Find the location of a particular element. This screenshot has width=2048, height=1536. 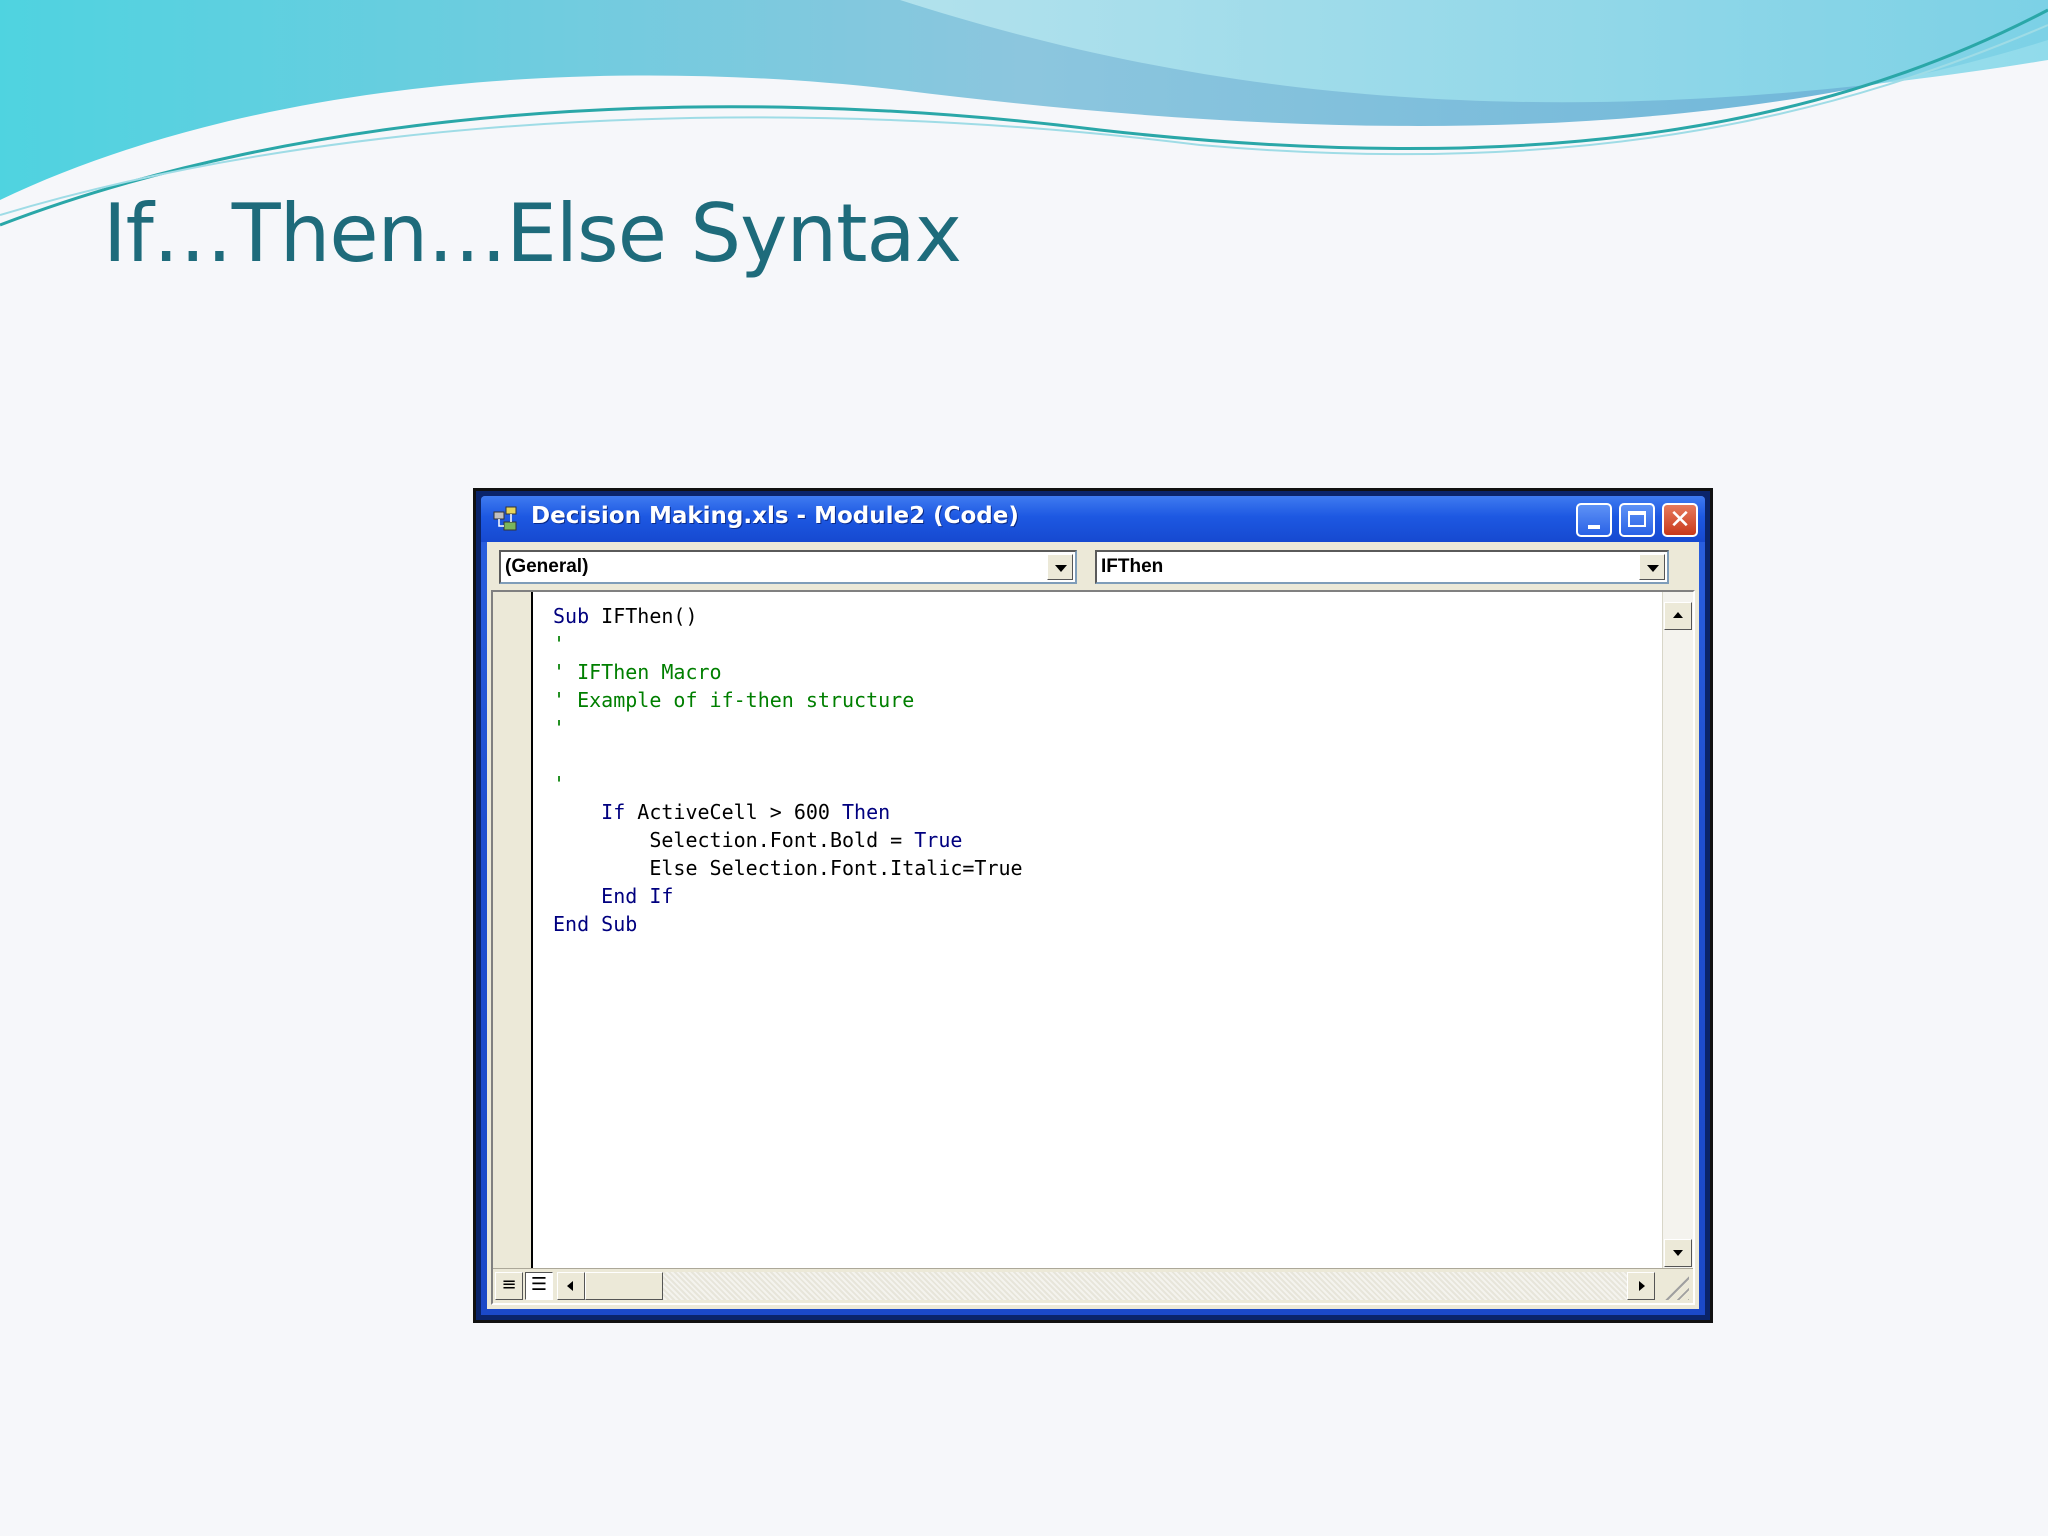

code-line: If ActiveCell > 600 Then is located at coordinates (788, 812).